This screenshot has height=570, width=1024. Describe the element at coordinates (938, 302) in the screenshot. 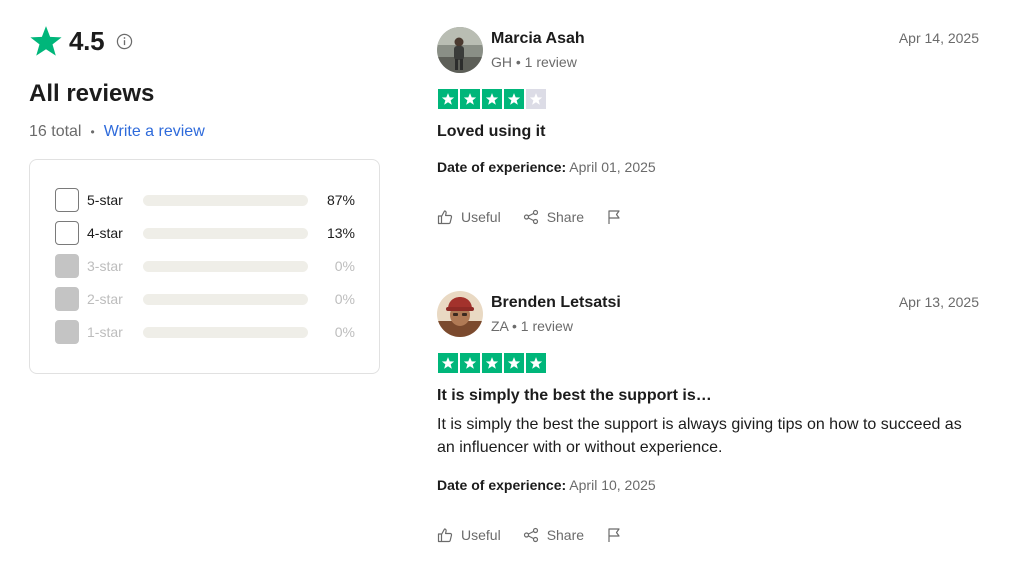

I see `review-date: Apr 13, 2025` at that location.